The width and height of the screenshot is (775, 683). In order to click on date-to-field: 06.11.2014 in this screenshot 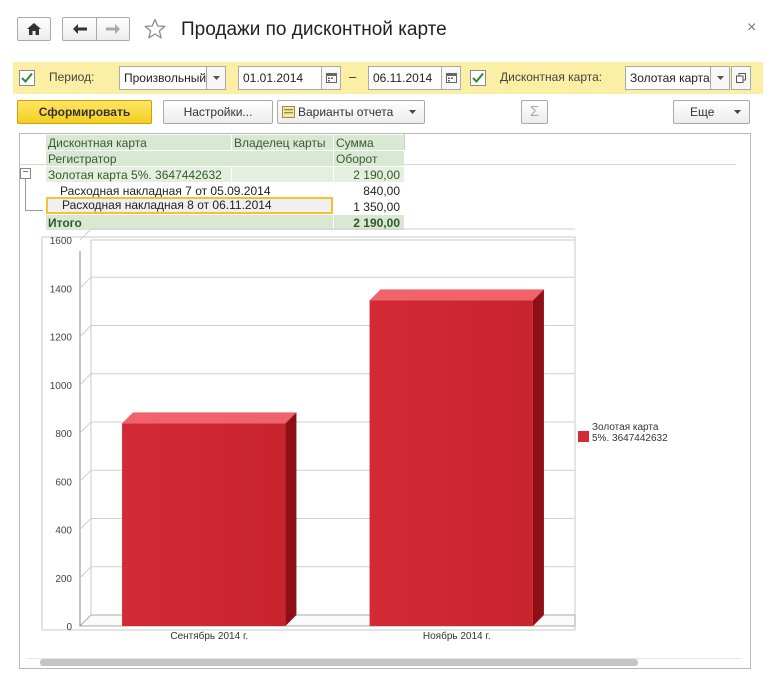, I will do `click(405, 78)`.